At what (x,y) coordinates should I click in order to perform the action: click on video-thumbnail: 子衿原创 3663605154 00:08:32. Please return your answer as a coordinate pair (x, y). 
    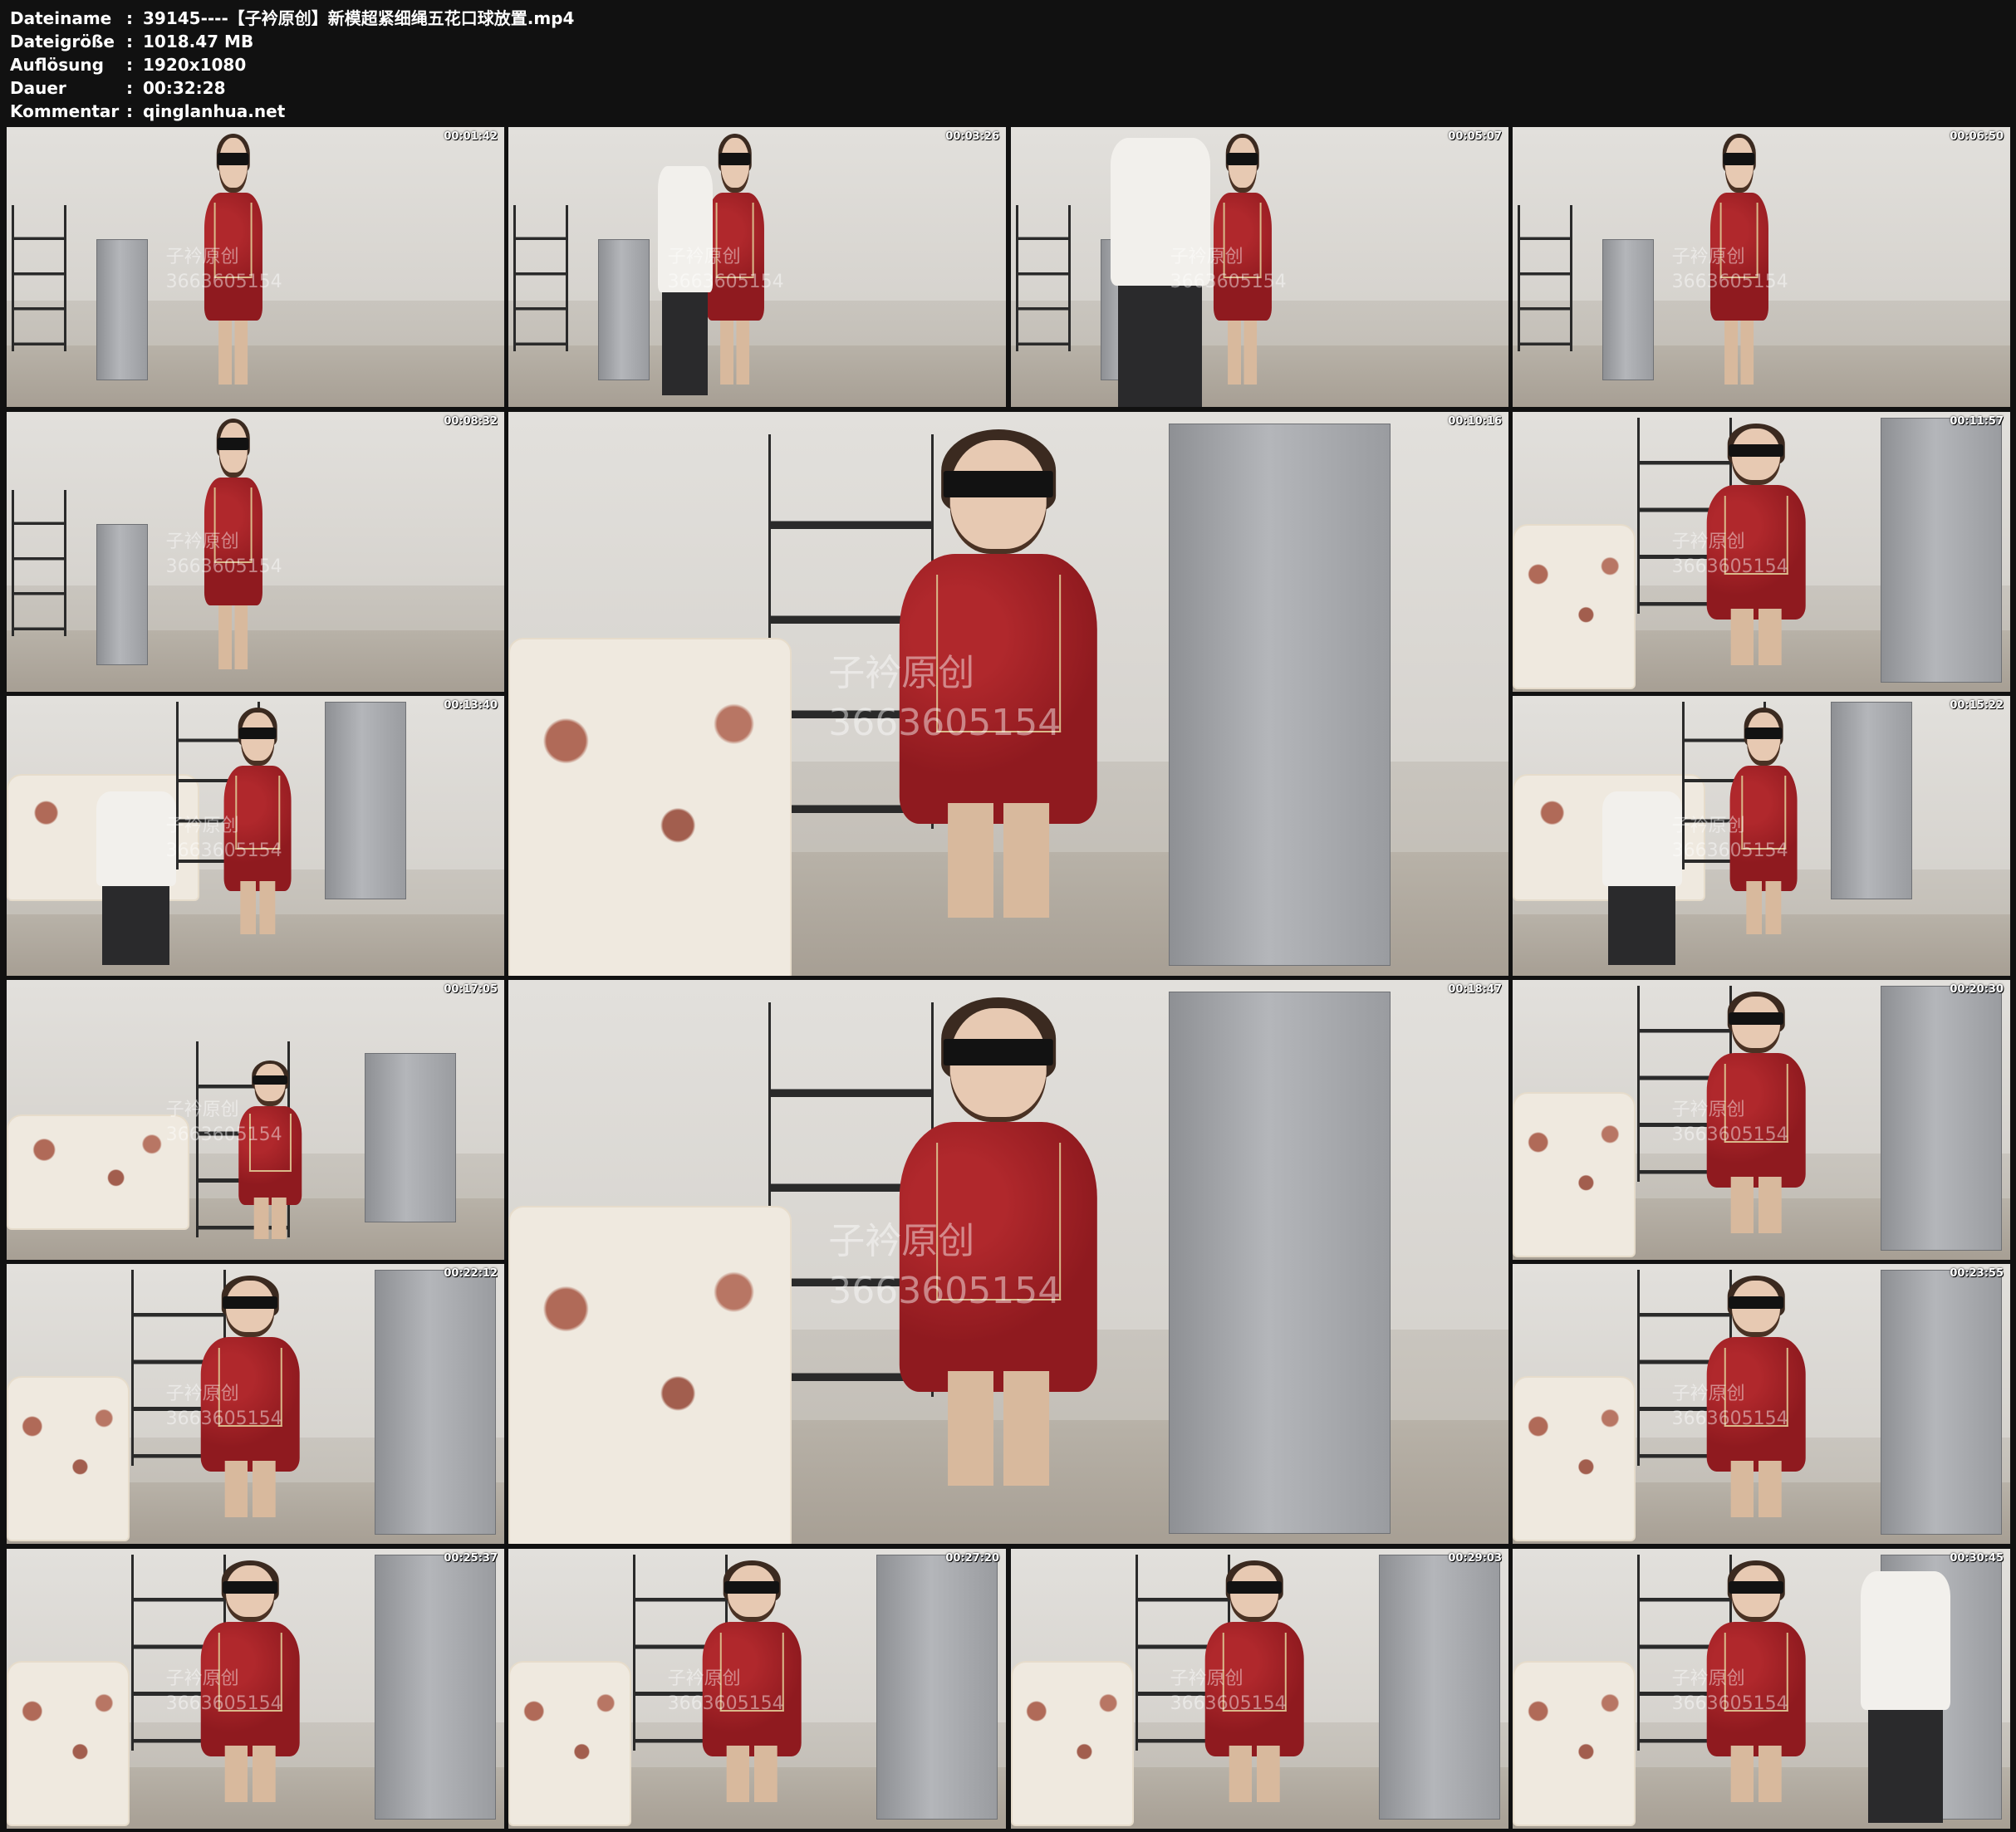
    Looking at the image, I should click on (255, 552).